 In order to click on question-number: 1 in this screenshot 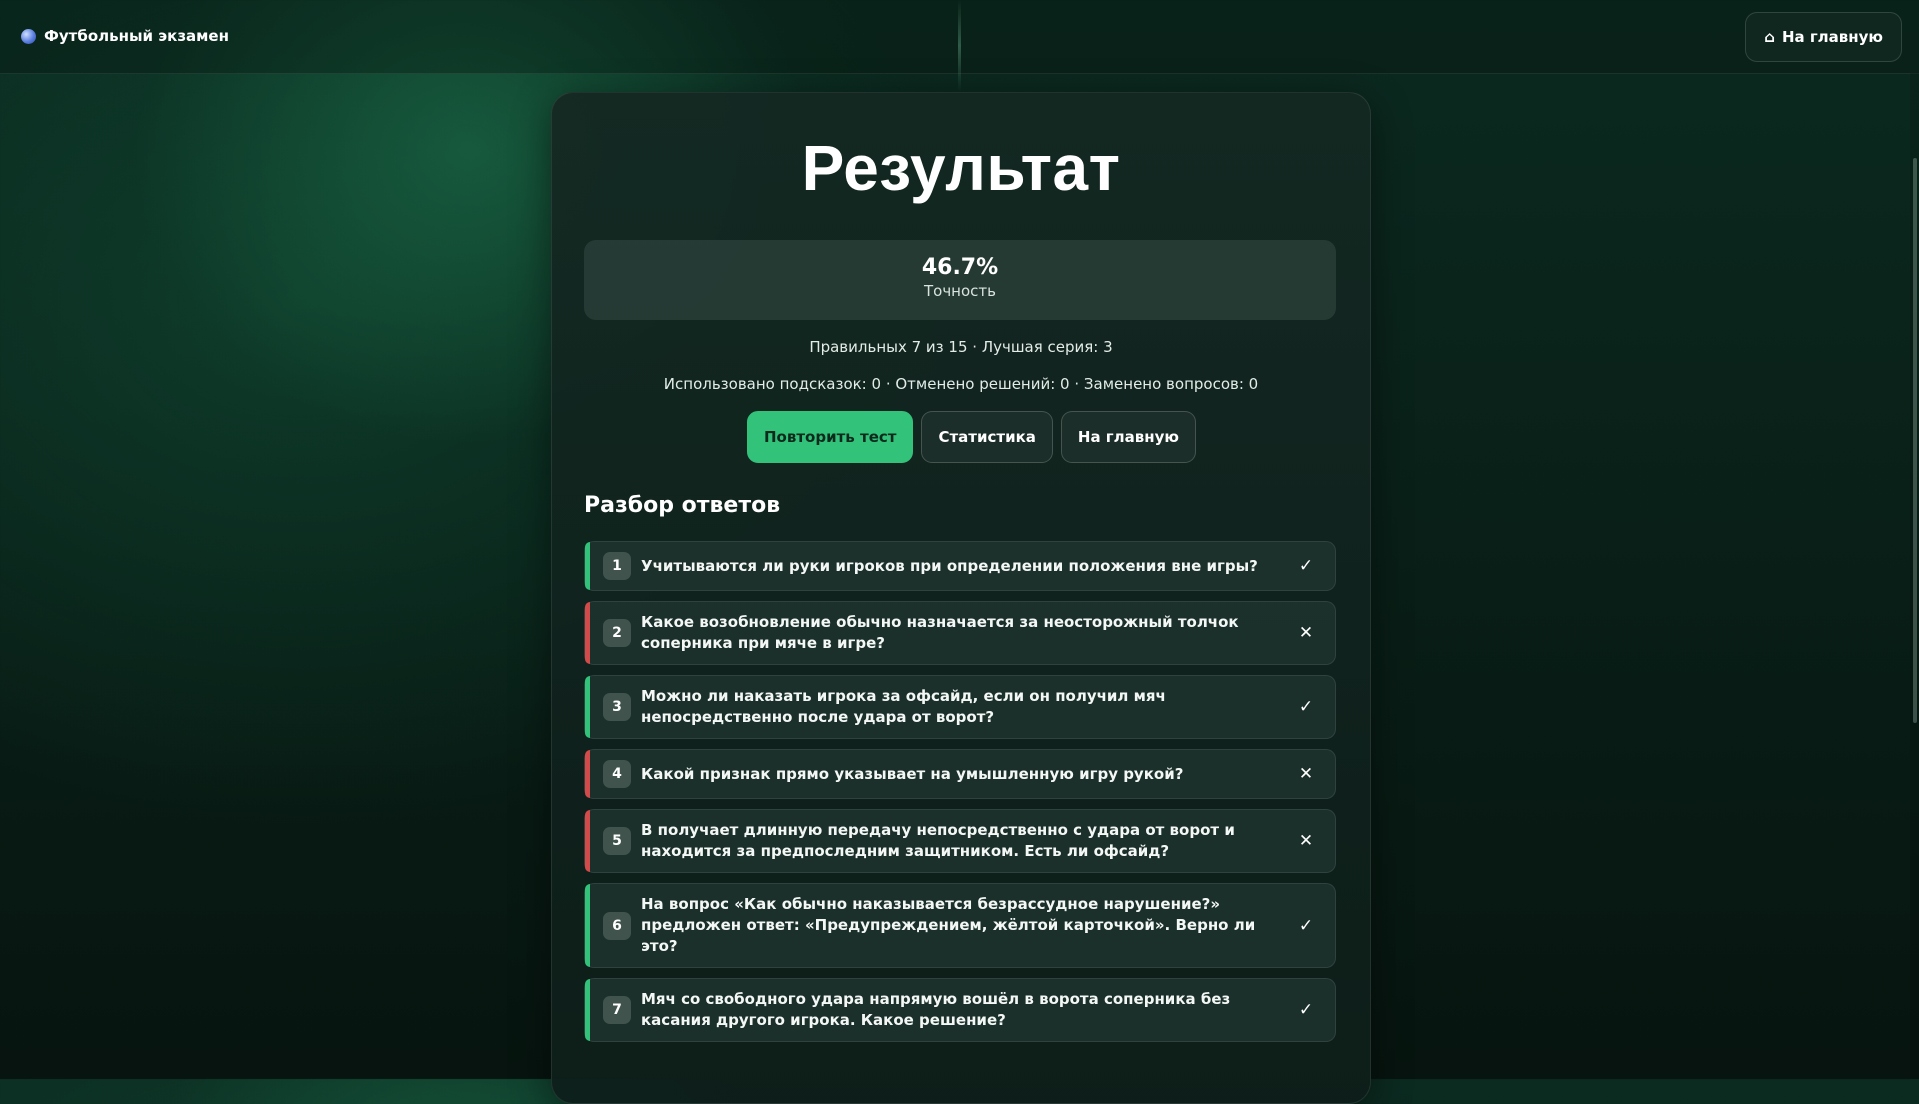, I will do `click(617, 566)`.